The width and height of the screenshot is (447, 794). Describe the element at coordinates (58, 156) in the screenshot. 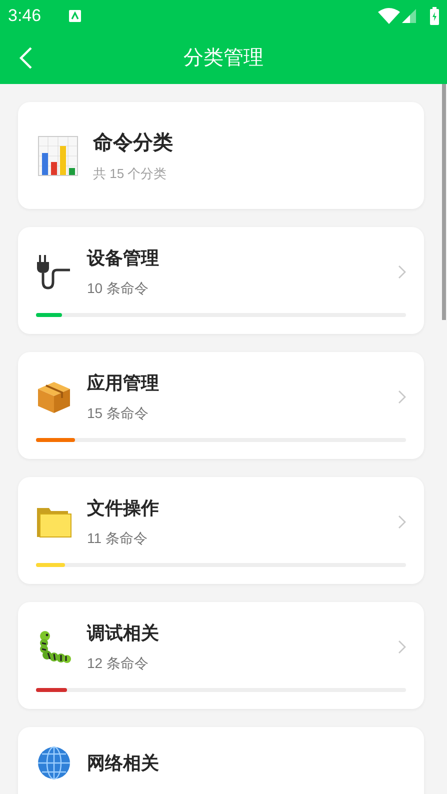

I see `bar-chart-icon` at that location.